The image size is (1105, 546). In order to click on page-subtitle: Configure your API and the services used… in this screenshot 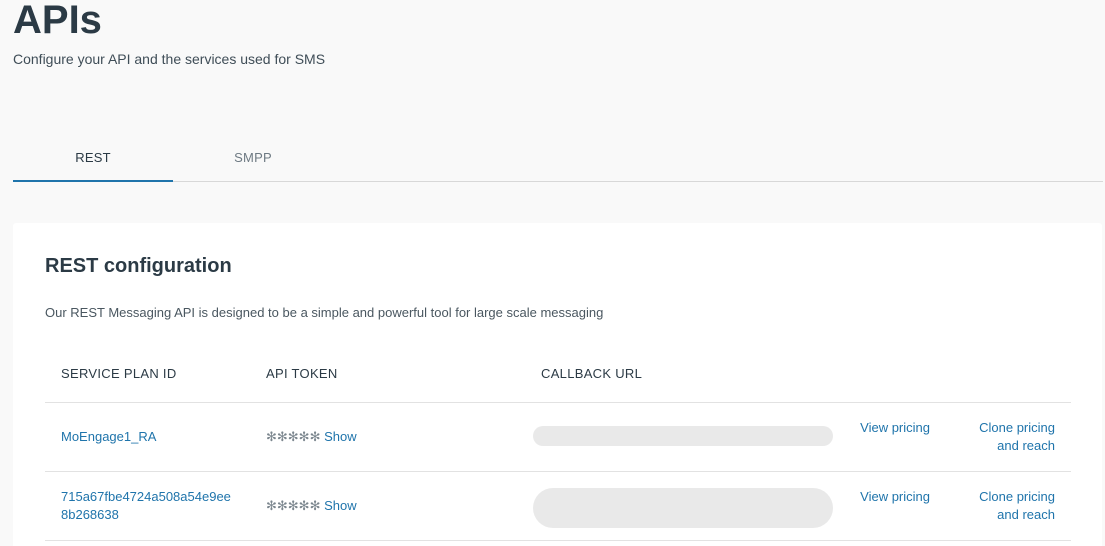, I will do `click(169, 59)`.